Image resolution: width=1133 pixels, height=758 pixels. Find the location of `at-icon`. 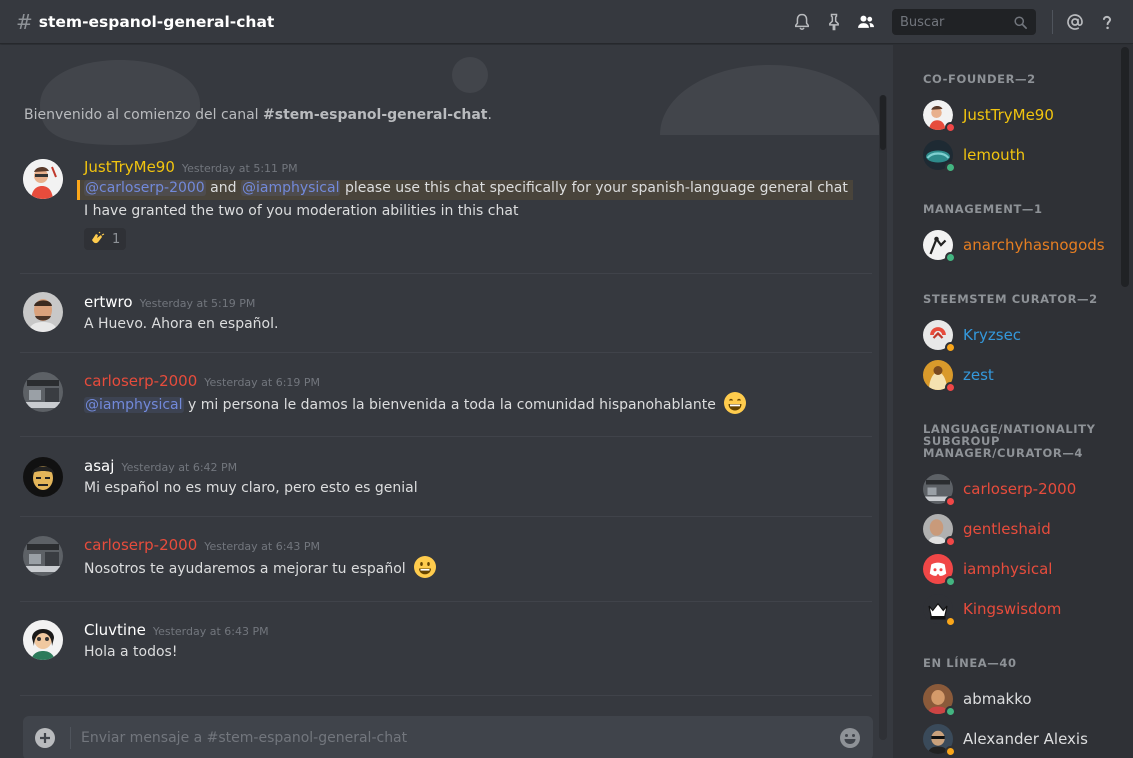

at-icon is located at coordinates (1075, 22).